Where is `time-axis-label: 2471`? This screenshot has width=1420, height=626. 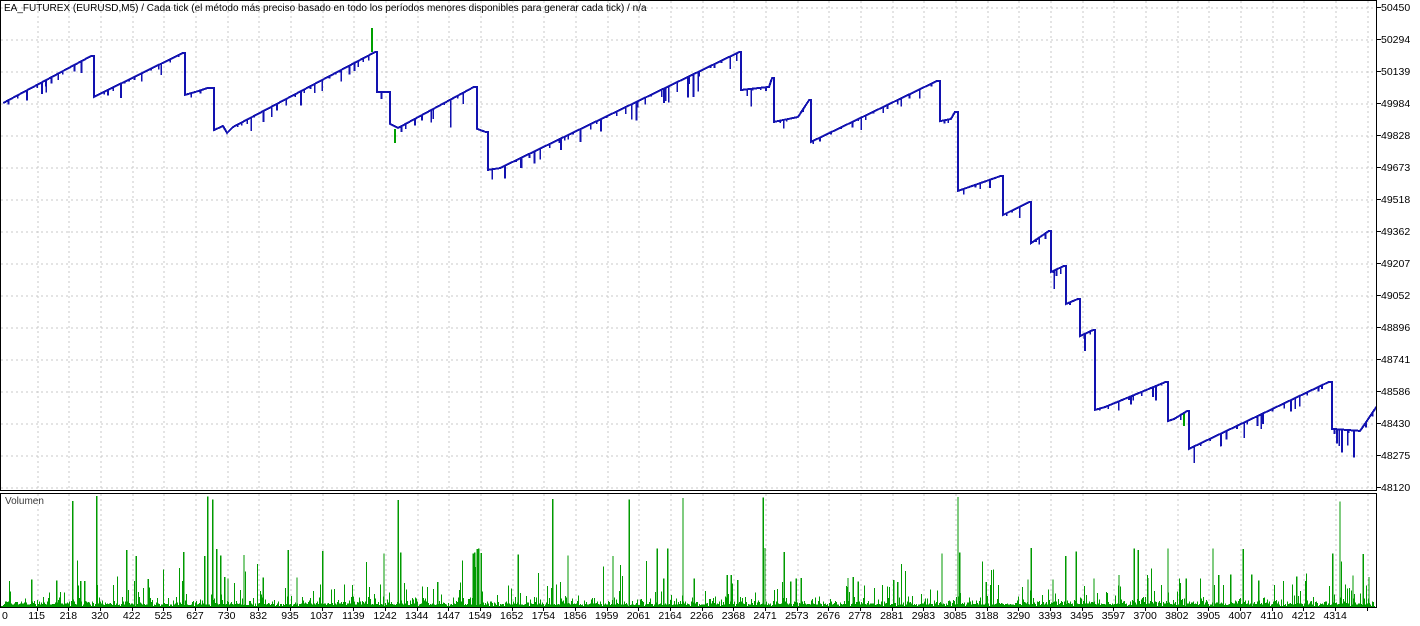 time-axis-label: 2471 is located at coordinates (765, 616).